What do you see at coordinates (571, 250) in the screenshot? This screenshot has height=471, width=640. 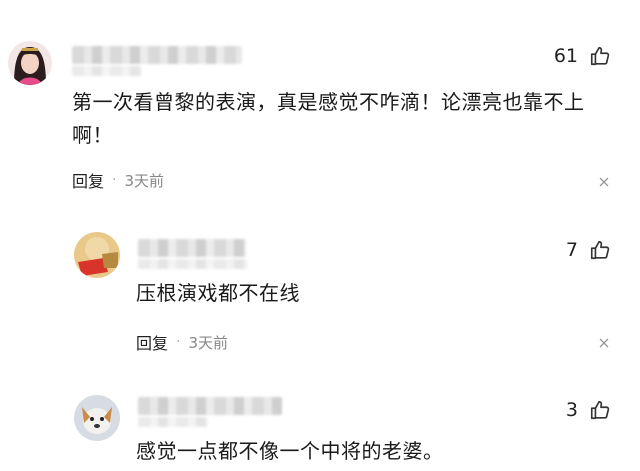 I see `like-count: 7` at bounding box center [571, 250].